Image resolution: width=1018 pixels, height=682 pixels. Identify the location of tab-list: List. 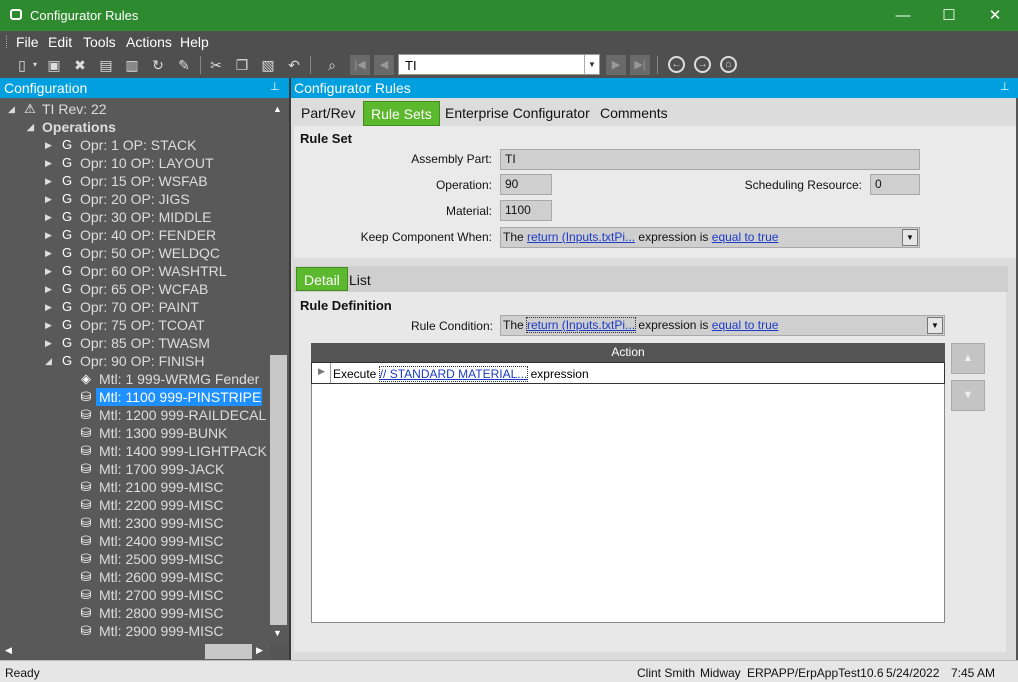
(360, 279).